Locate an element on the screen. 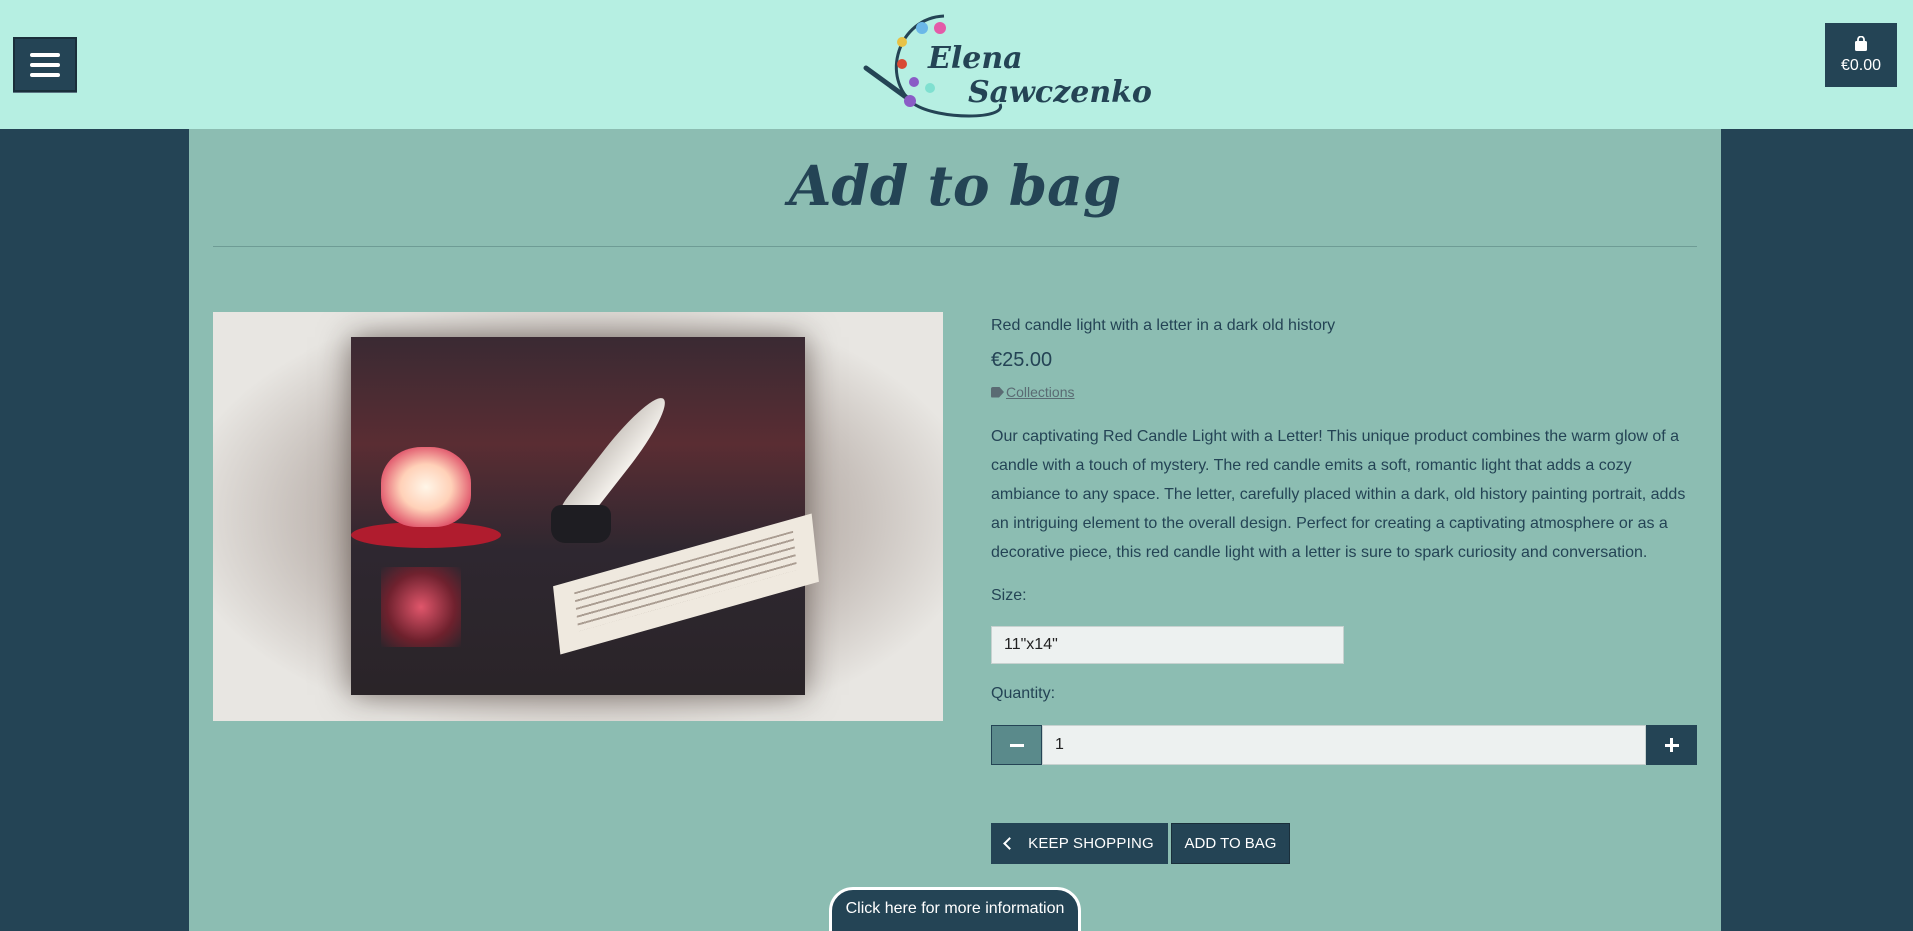 This screenshot has height=931, width=1913. product-category: Collections is located at coordinates (1032, 392).